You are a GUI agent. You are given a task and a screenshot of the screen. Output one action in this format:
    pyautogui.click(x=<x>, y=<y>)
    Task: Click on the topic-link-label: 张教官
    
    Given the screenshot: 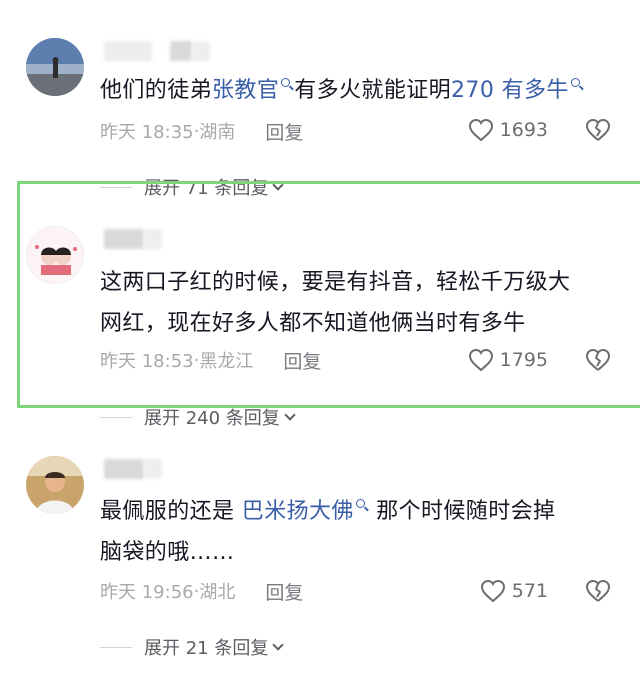 What is the action you would take?
    pyautogui.click(x=246, y=90)
    